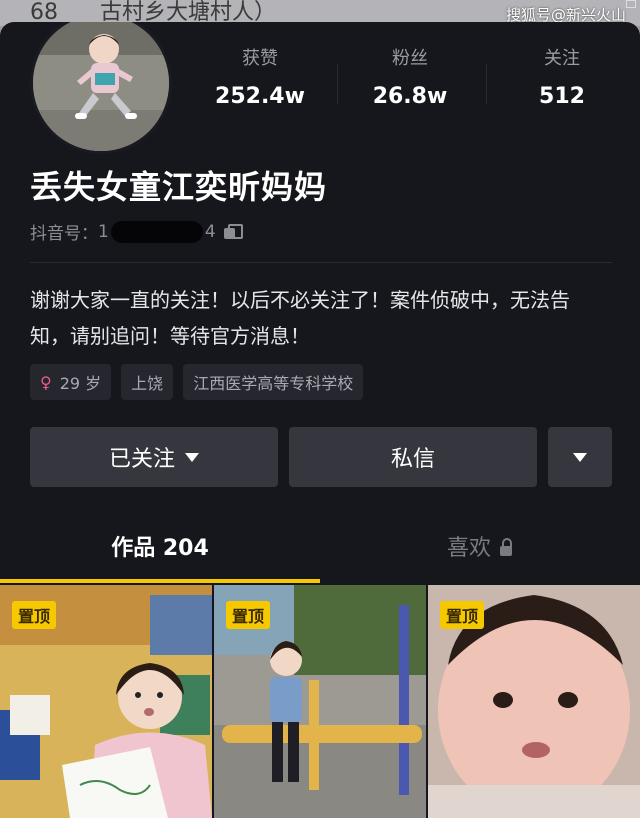  What do you see at coordinates (160, 581) in the screenshot?
I see `active-tab-indicator` at bounding box center [160, 581].